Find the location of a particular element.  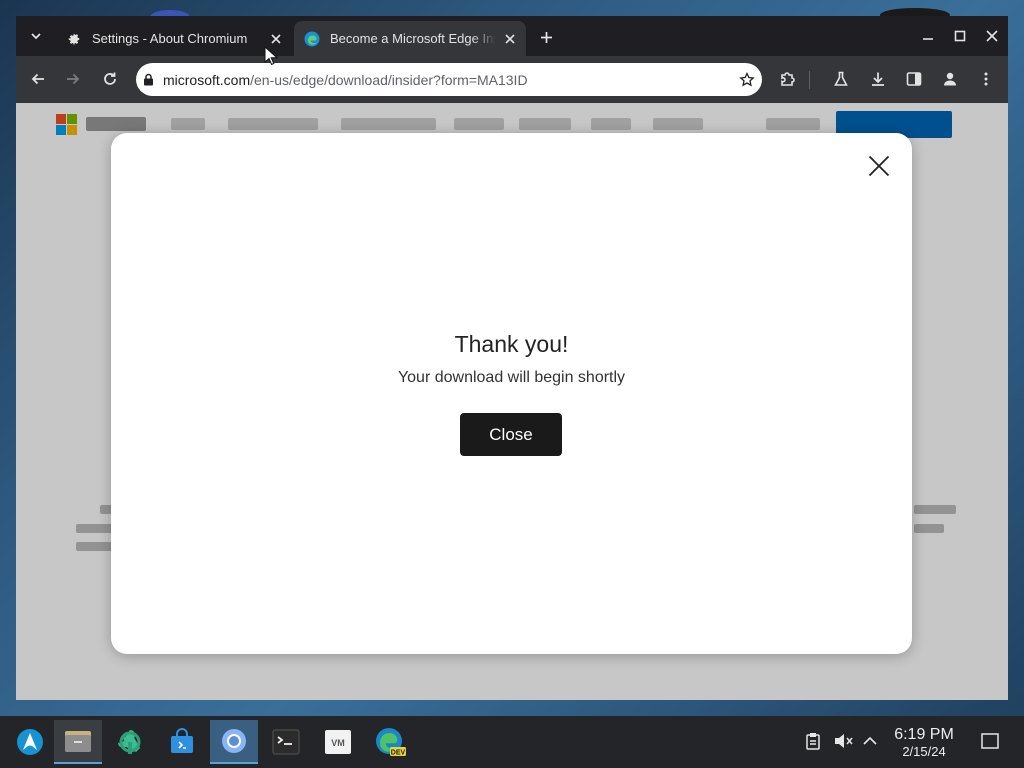

taskbar-terminal is located at coordinates (286, 742).